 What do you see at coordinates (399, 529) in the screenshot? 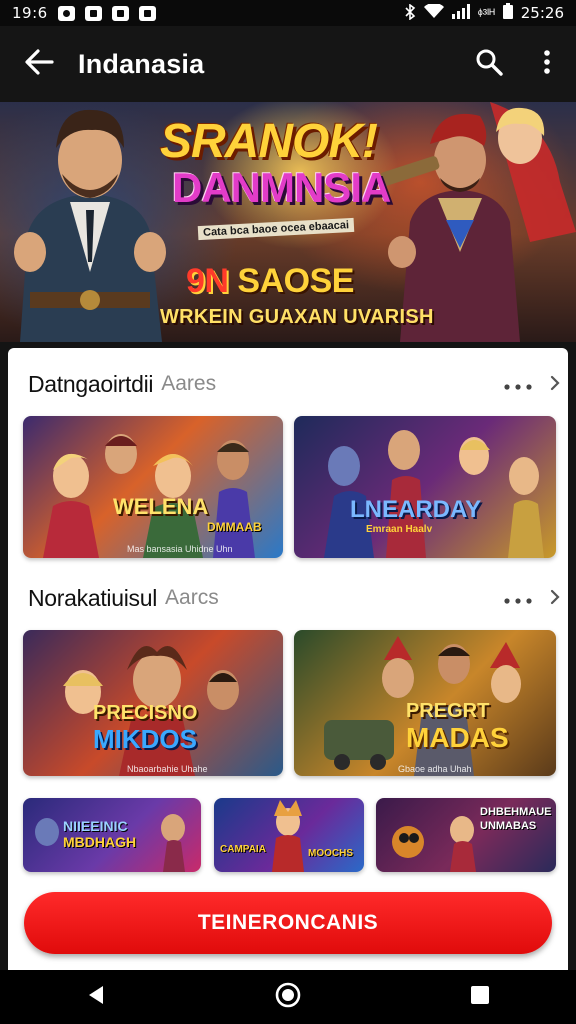
I see `game-card-subtitle: Emraan Haalv` at bounding box center [399, 529].